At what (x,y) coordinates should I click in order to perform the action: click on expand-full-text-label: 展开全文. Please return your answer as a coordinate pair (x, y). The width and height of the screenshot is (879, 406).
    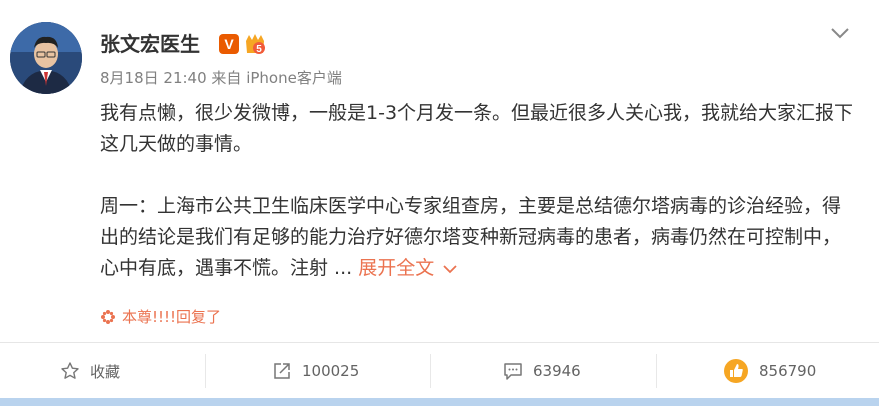
    Looking at the image, I should click on (396, 268).